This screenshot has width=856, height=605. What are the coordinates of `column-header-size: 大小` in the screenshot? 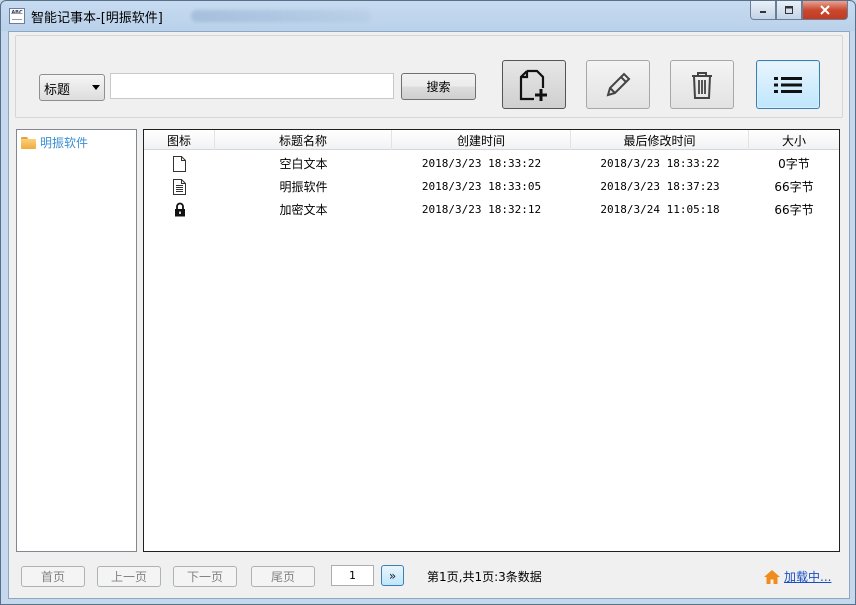 It's located at (794, 140).